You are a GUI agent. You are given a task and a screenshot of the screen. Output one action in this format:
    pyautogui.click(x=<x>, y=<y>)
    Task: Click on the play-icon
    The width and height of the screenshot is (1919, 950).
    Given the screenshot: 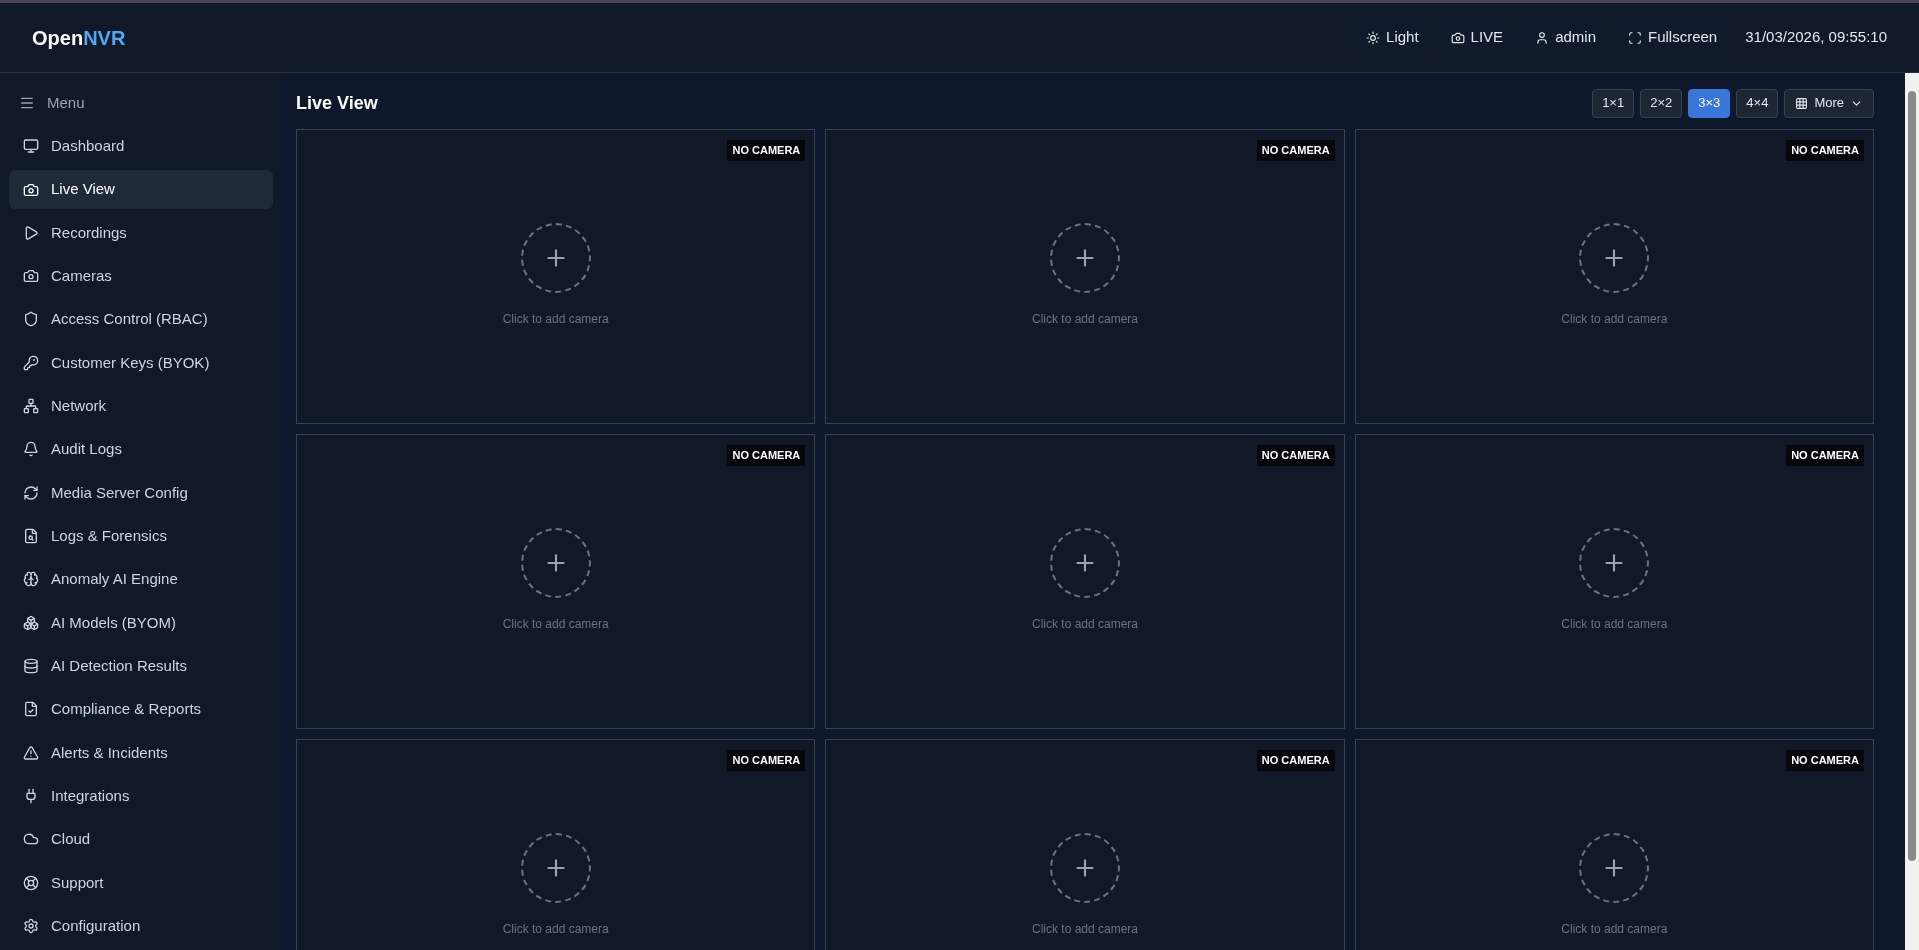 What is the action you would take?
    pyautogui.click(x=31, y=232)
    